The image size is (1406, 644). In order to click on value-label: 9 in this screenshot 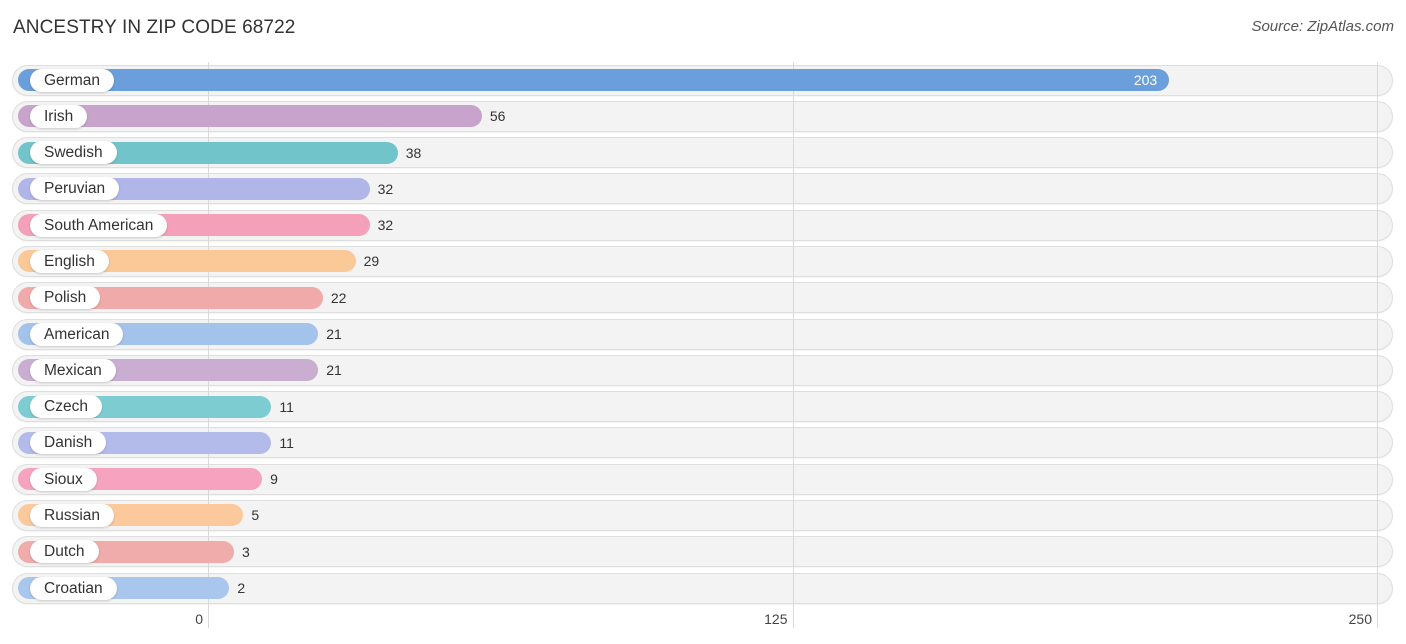, I will do `click(274, 479)`.